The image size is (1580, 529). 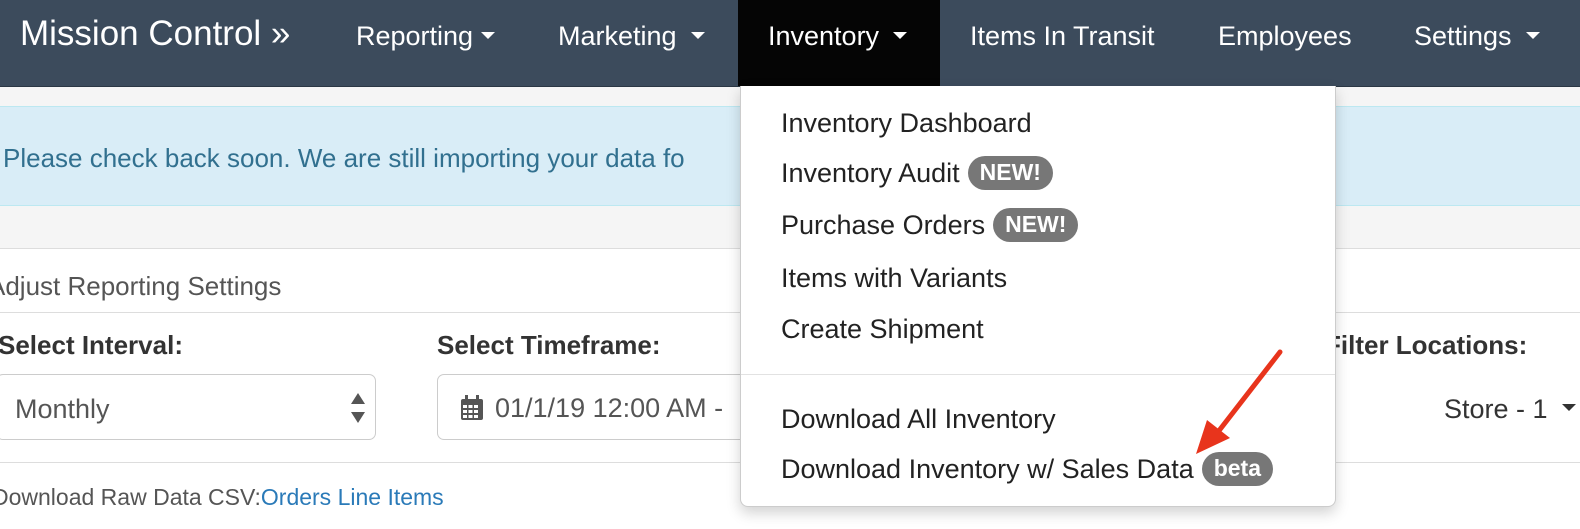 What do you see at coordinates (358, 408) in the screenshot?
I see `select-updown-icon` at bounding box center [358, 408].